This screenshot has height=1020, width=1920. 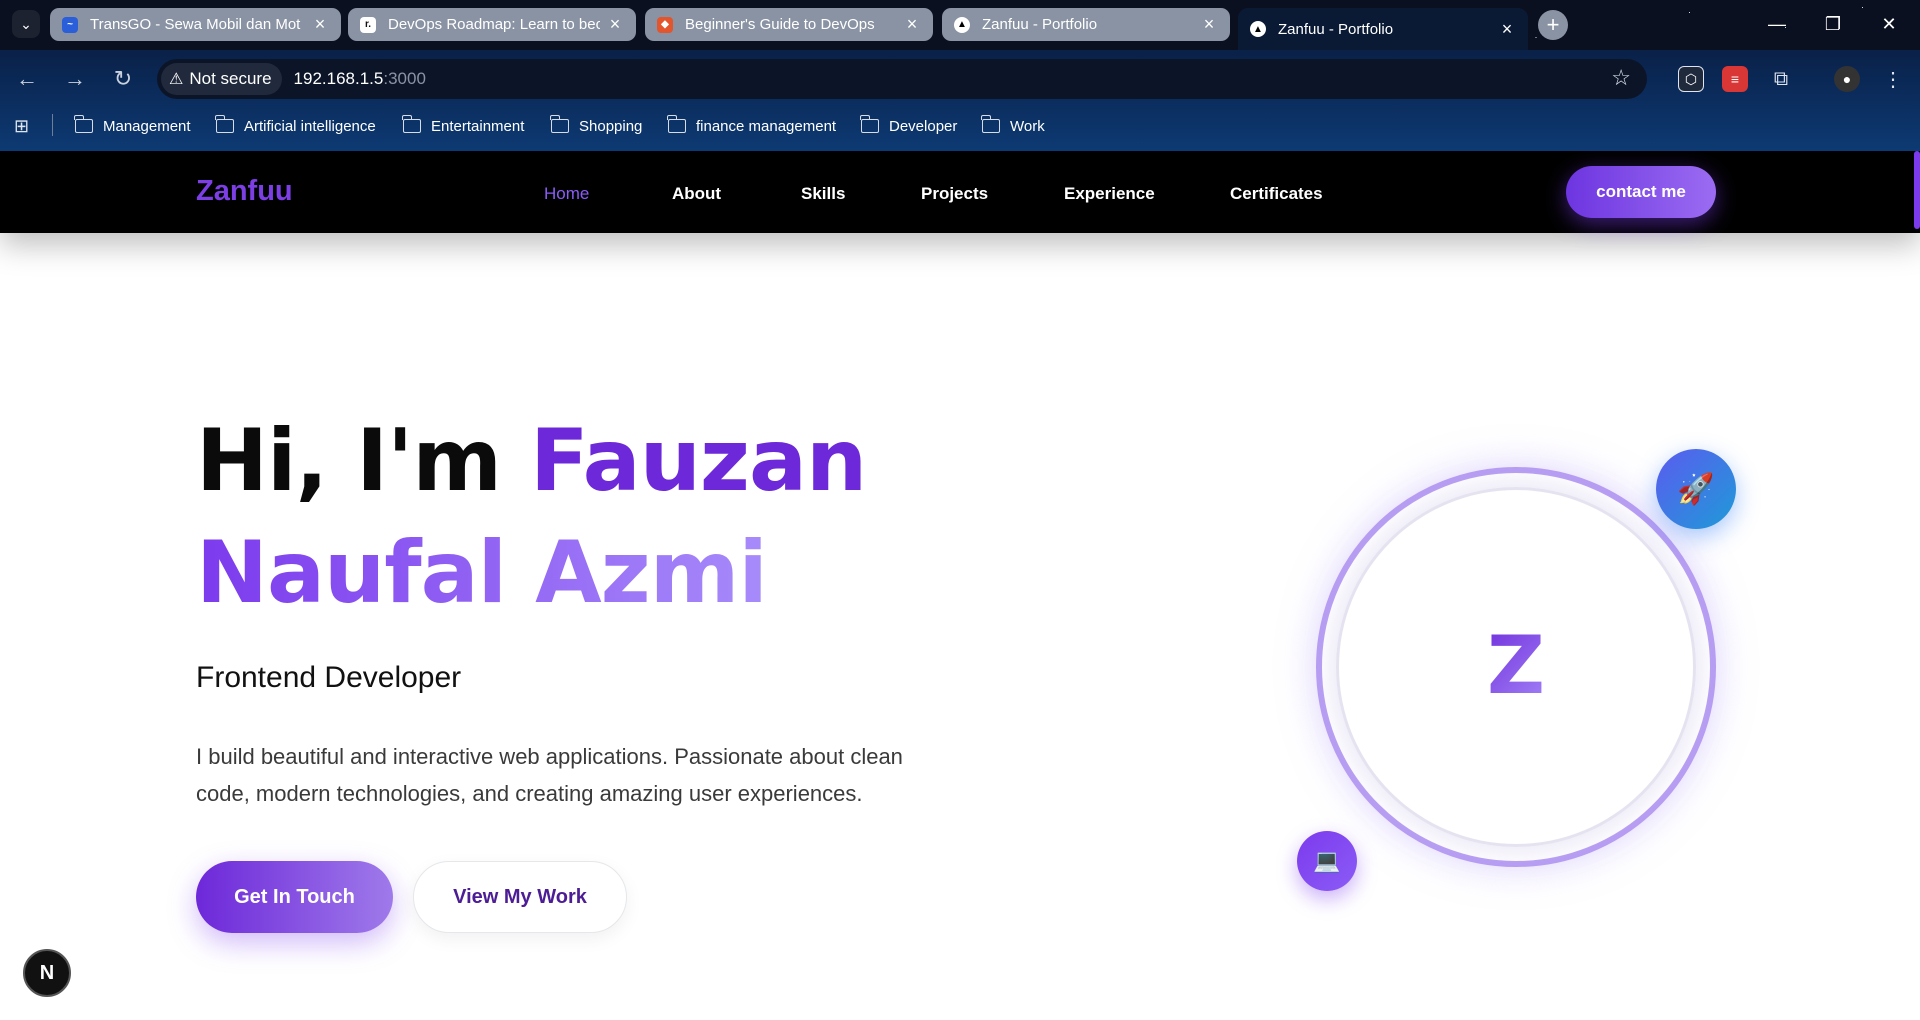 I want to click on close-icon: ✕, so click(x=1889, y=23).